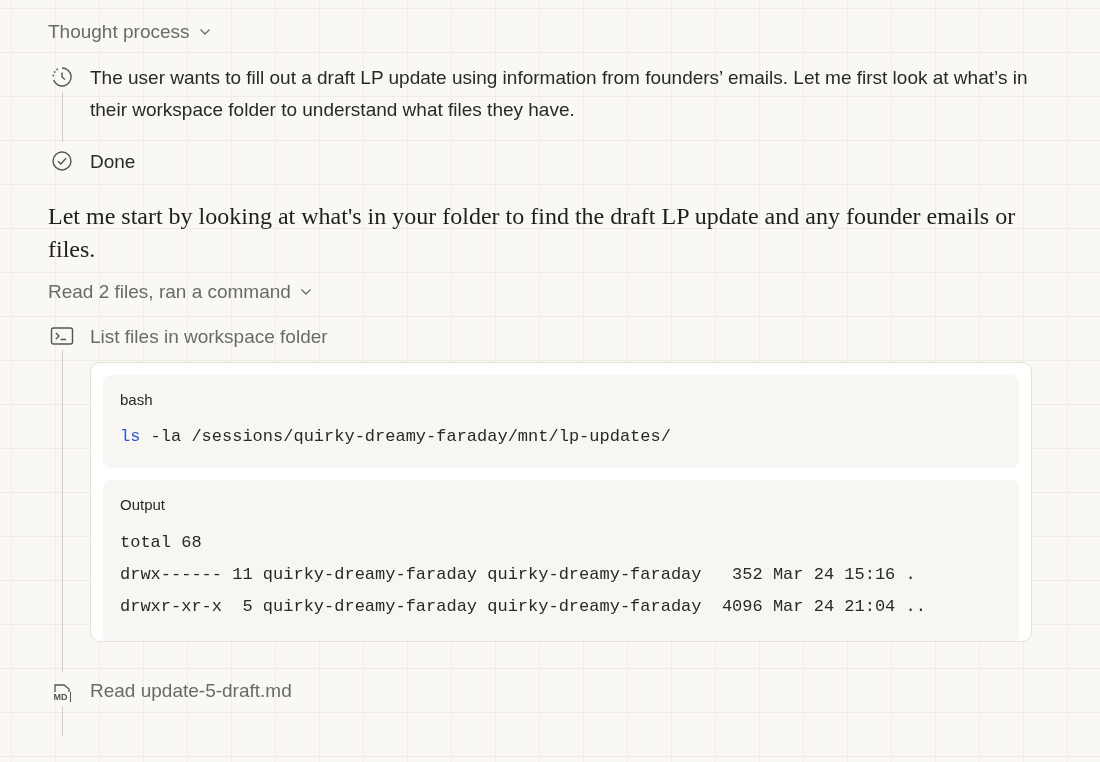 The image size is (1100, 762). What do you see at coordinates (523, 607) in the screenshot?
I see `output-line: drwxr-xr-x 5 quirky-dreamy-faraday quirky-dreamy-faraday 4096 Mar 24 21:04 ..` at bounding box center [523, 607].